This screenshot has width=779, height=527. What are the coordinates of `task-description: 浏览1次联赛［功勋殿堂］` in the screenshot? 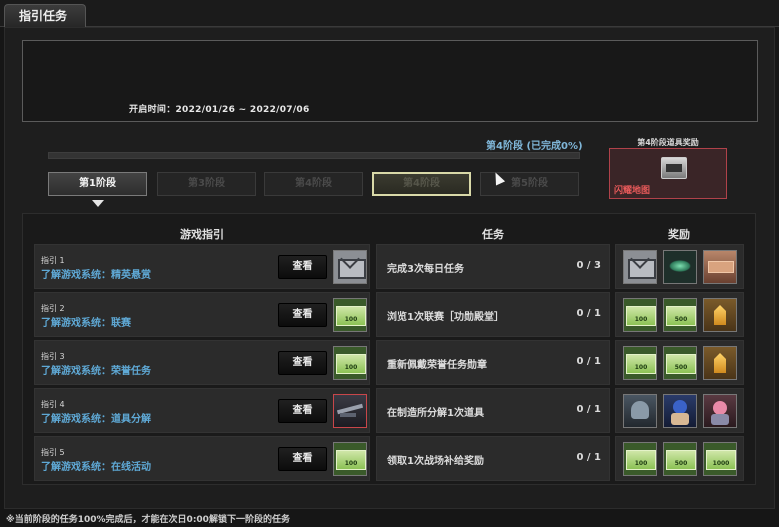 It's located at (445, 317).